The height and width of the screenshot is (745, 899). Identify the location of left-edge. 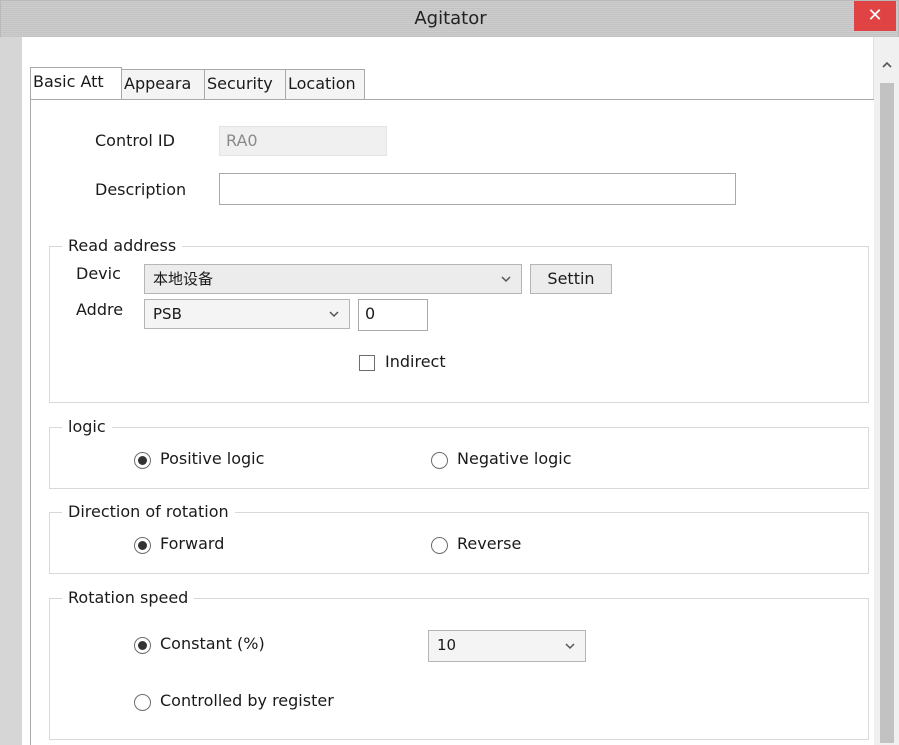
(11, 391).